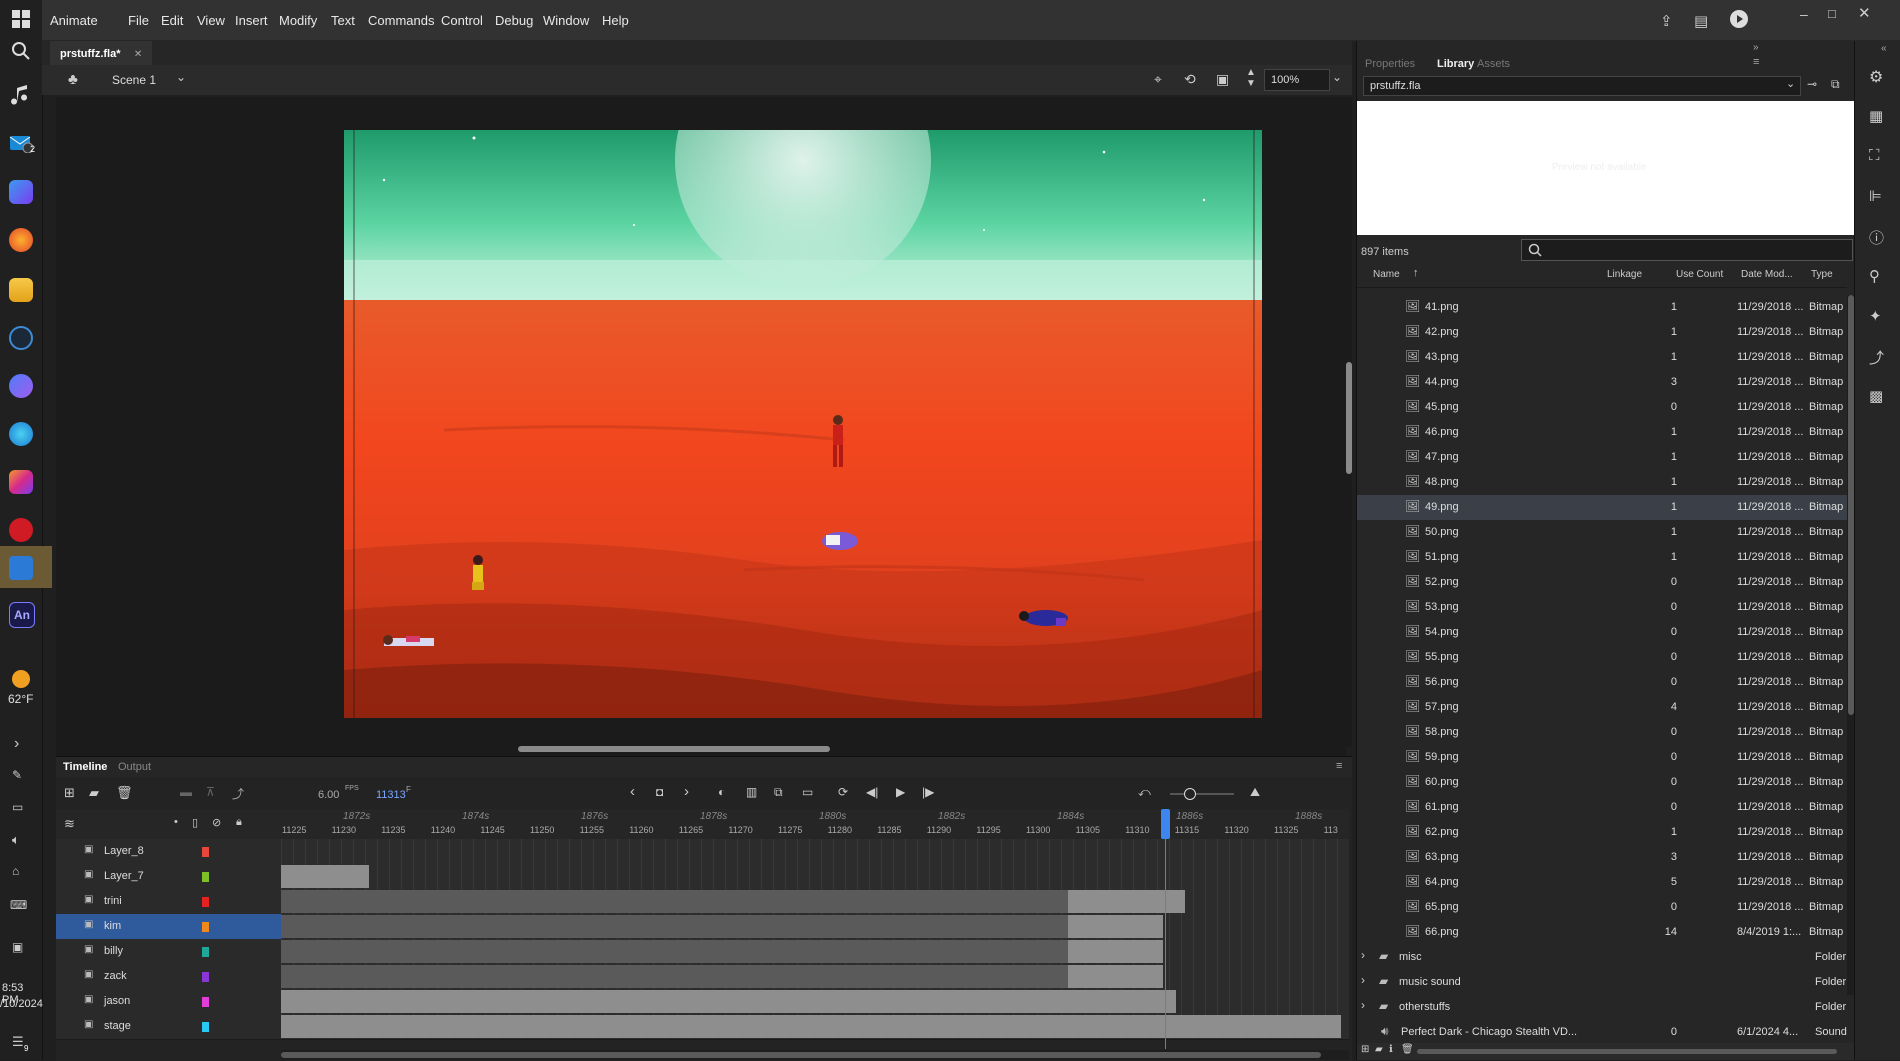  I want to click on sort-asc-icon: ↑, so click(1416, 273).